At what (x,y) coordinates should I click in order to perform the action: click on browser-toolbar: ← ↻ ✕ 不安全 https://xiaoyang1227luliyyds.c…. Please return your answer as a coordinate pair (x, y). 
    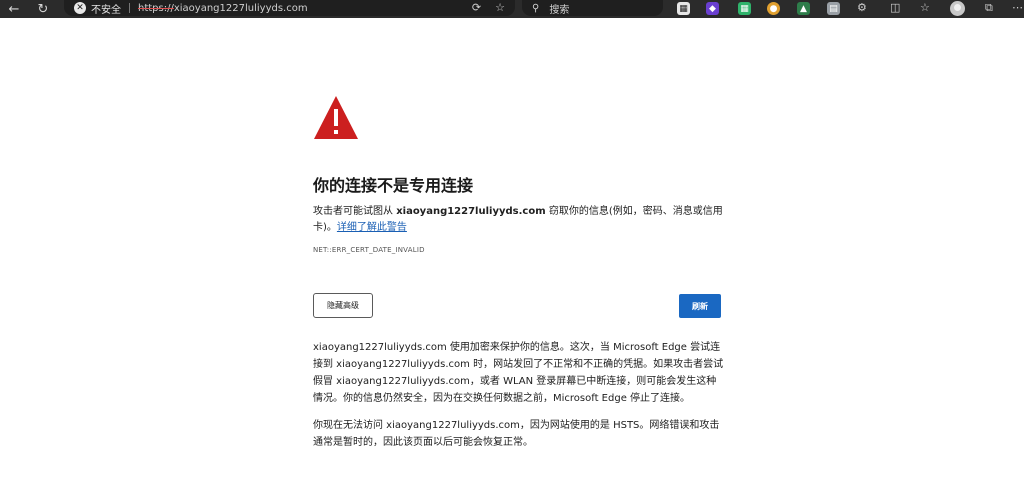
    Looking at the image, I should click on (512, 9).